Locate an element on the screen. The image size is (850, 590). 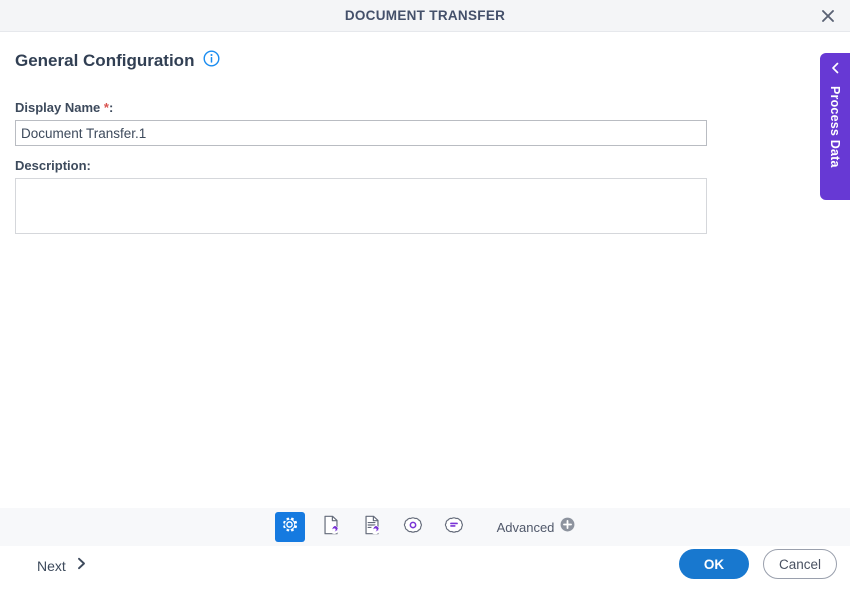
close-button is located at coordinates (828, 16).